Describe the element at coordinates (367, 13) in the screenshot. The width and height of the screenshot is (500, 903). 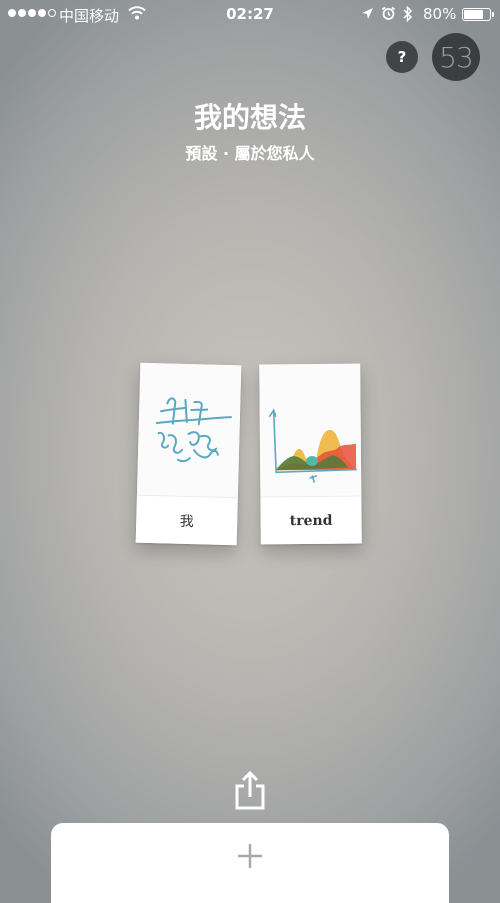
I see `location-arrow-icon` at that location.